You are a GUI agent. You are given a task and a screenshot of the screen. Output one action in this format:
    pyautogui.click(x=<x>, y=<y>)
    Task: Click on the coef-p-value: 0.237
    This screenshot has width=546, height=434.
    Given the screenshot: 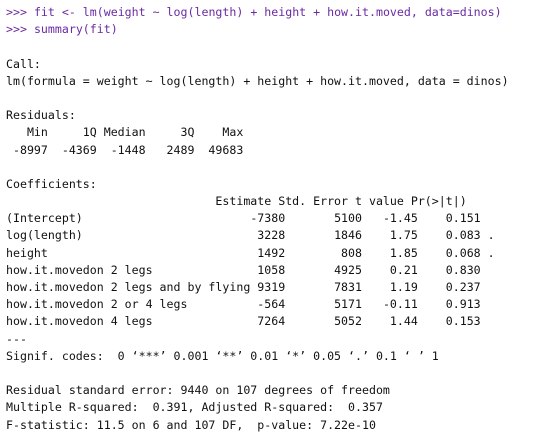 What is the action you would take?
    pyautogui.click(x=449, y=287)
    